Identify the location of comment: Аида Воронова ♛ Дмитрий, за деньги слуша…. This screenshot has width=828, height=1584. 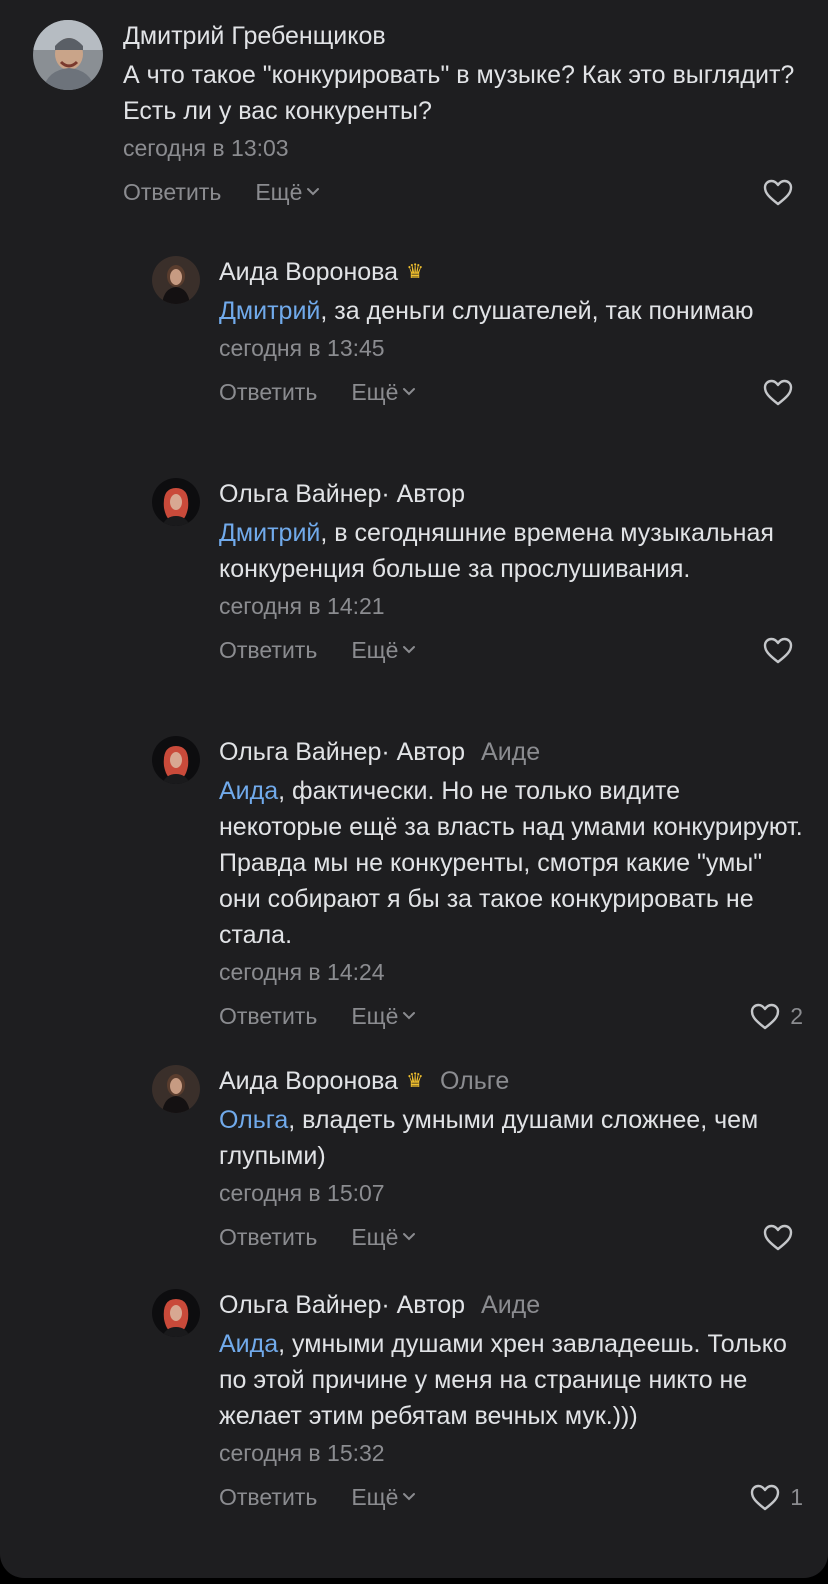
(477, 331).